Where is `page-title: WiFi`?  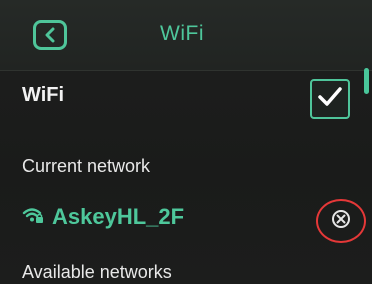
page-title: WiFi is located at coordinates (182, 33).